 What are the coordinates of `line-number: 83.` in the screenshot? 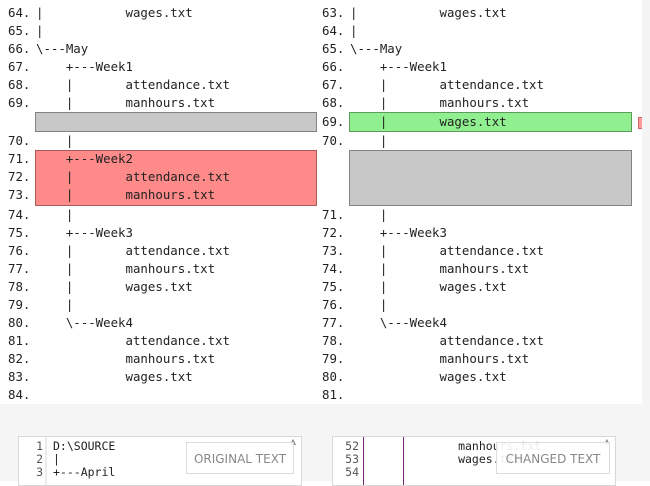 It's located at (19, 376).